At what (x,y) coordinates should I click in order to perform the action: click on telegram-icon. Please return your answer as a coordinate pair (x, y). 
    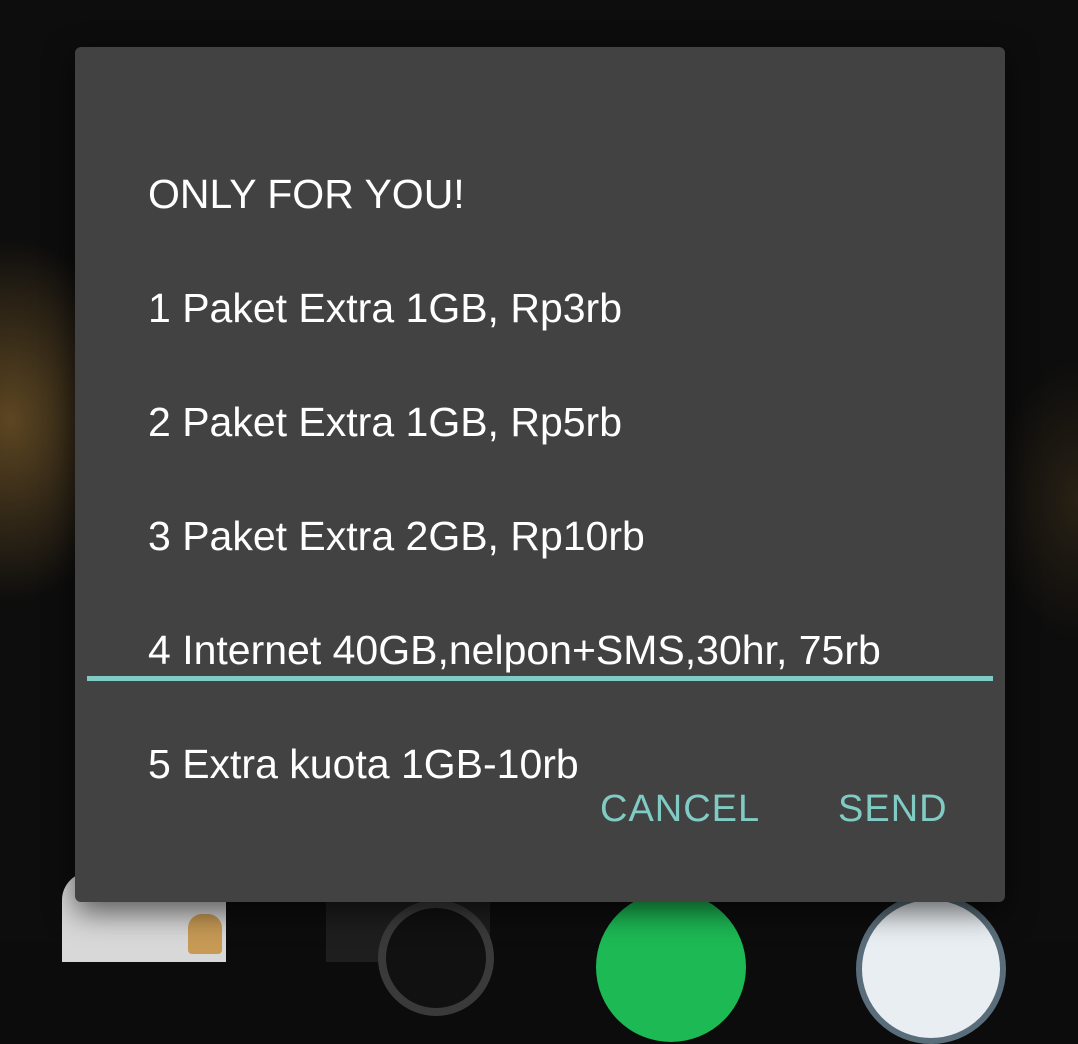
    Looking at the image, I should click on (931, 969).